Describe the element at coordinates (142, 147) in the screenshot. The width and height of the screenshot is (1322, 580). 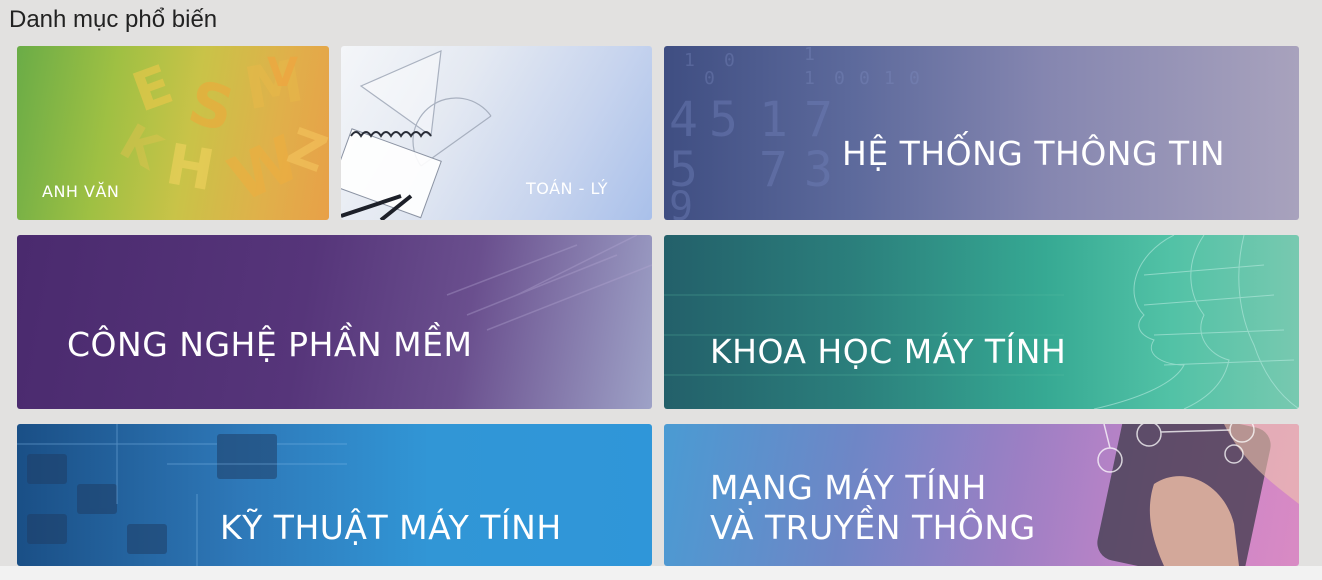
I see `svg-text: K` at that location.